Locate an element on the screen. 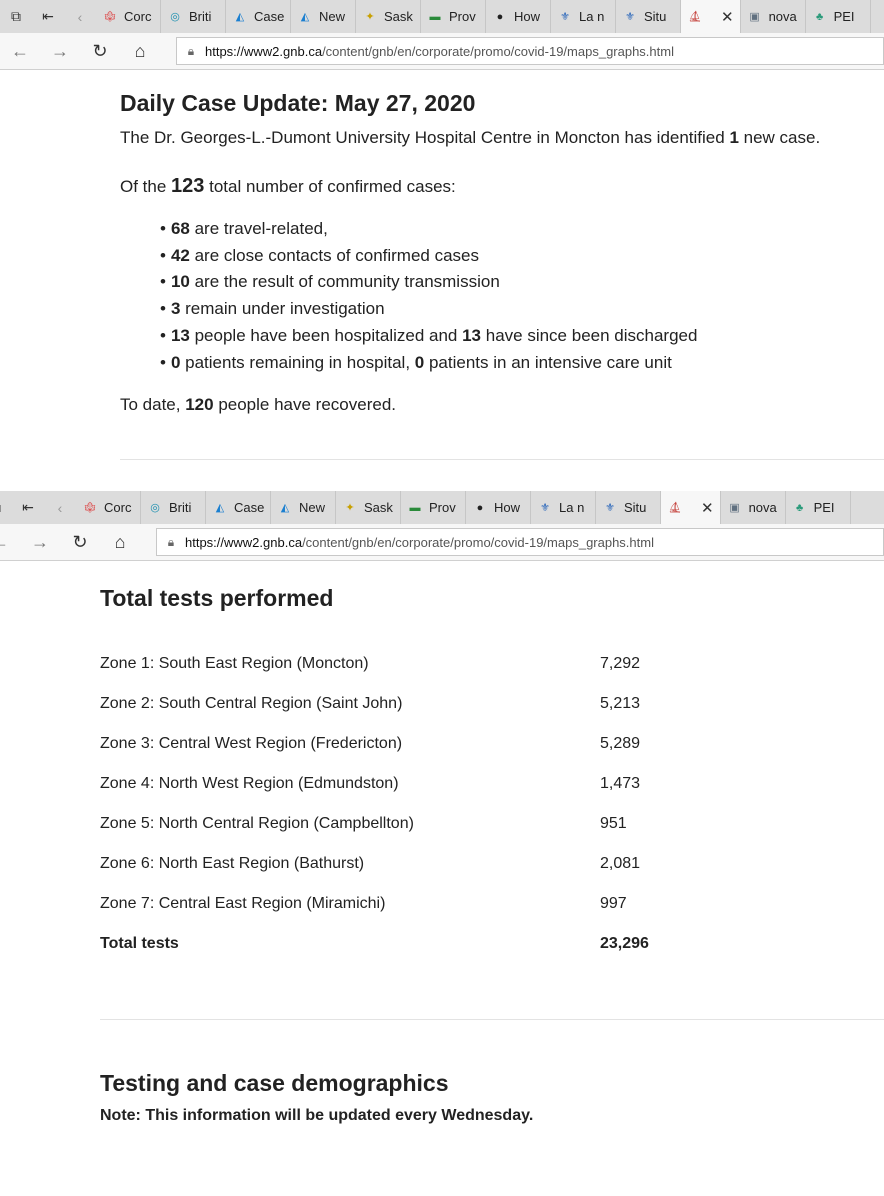 The width and height of the screenshot is (884, 1196). total-label: Total tests is located at coordinates (139, 943).